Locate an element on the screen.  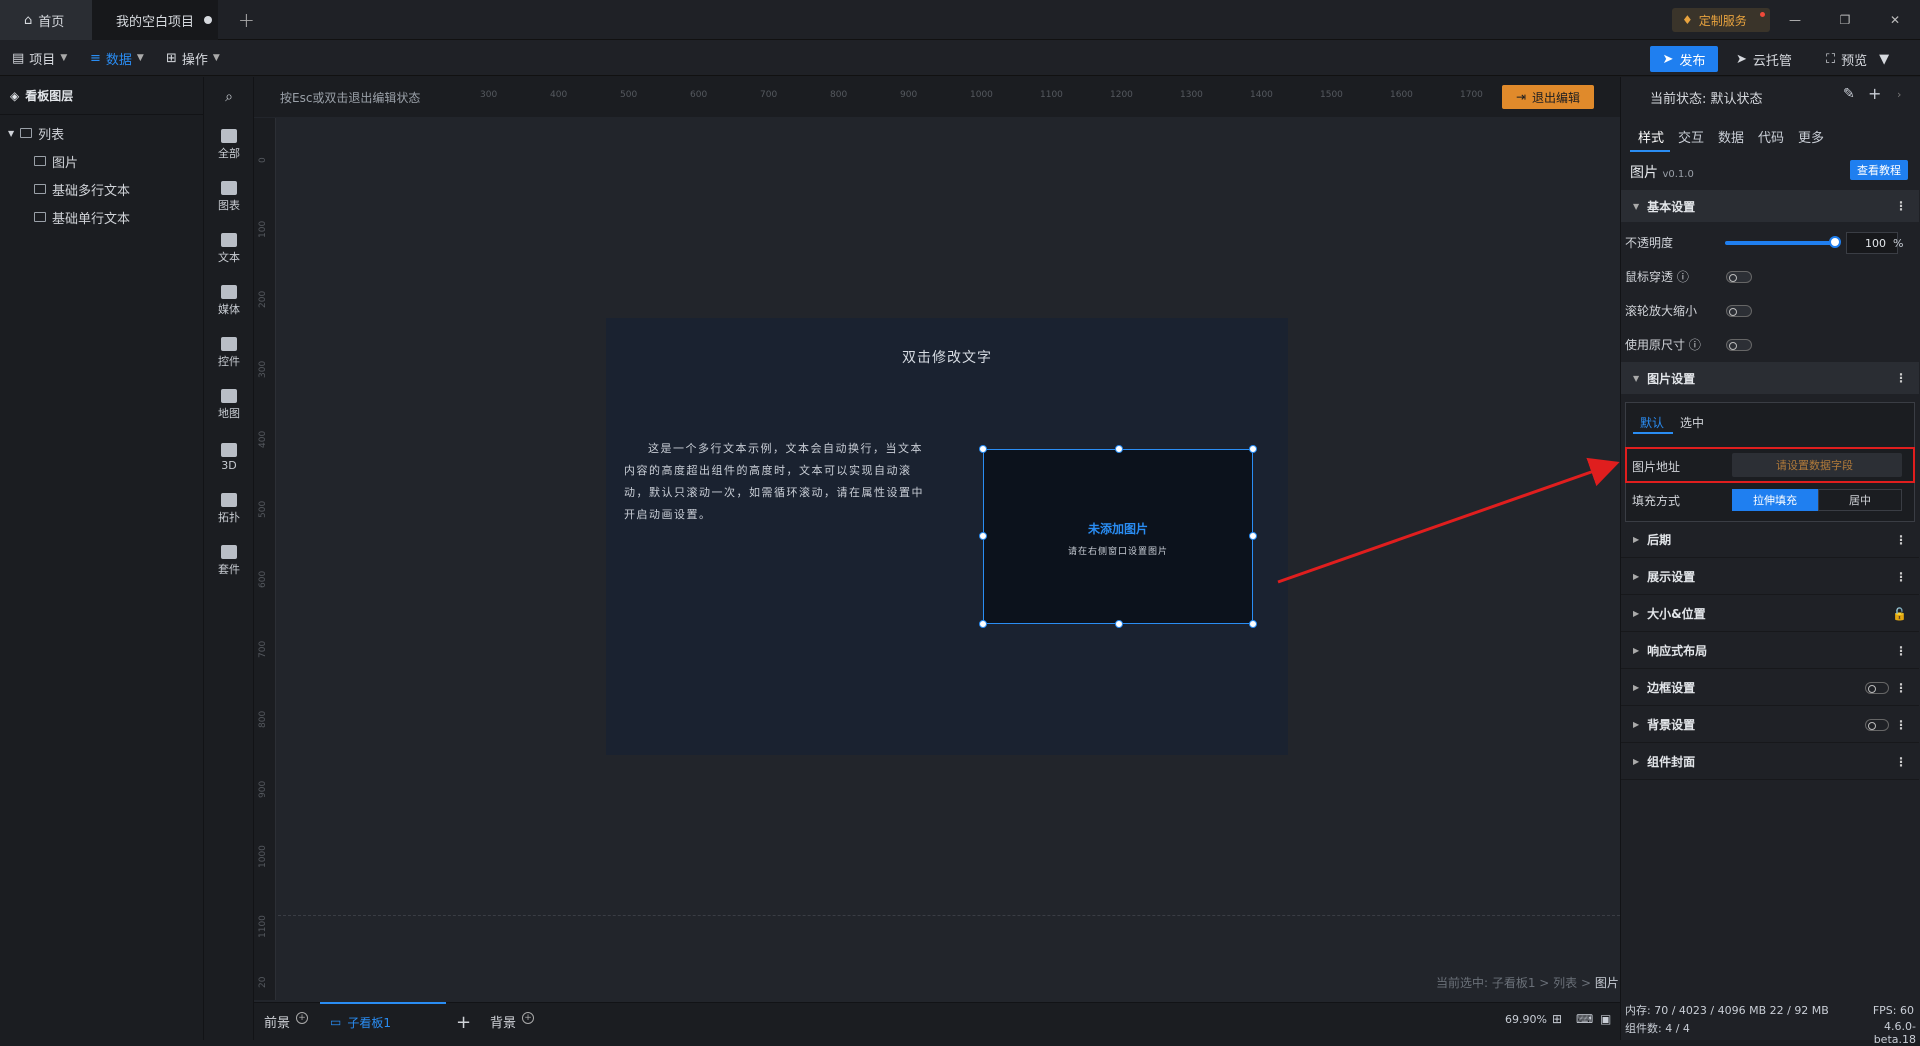
kit-icon is located at coordinates (229, 552).